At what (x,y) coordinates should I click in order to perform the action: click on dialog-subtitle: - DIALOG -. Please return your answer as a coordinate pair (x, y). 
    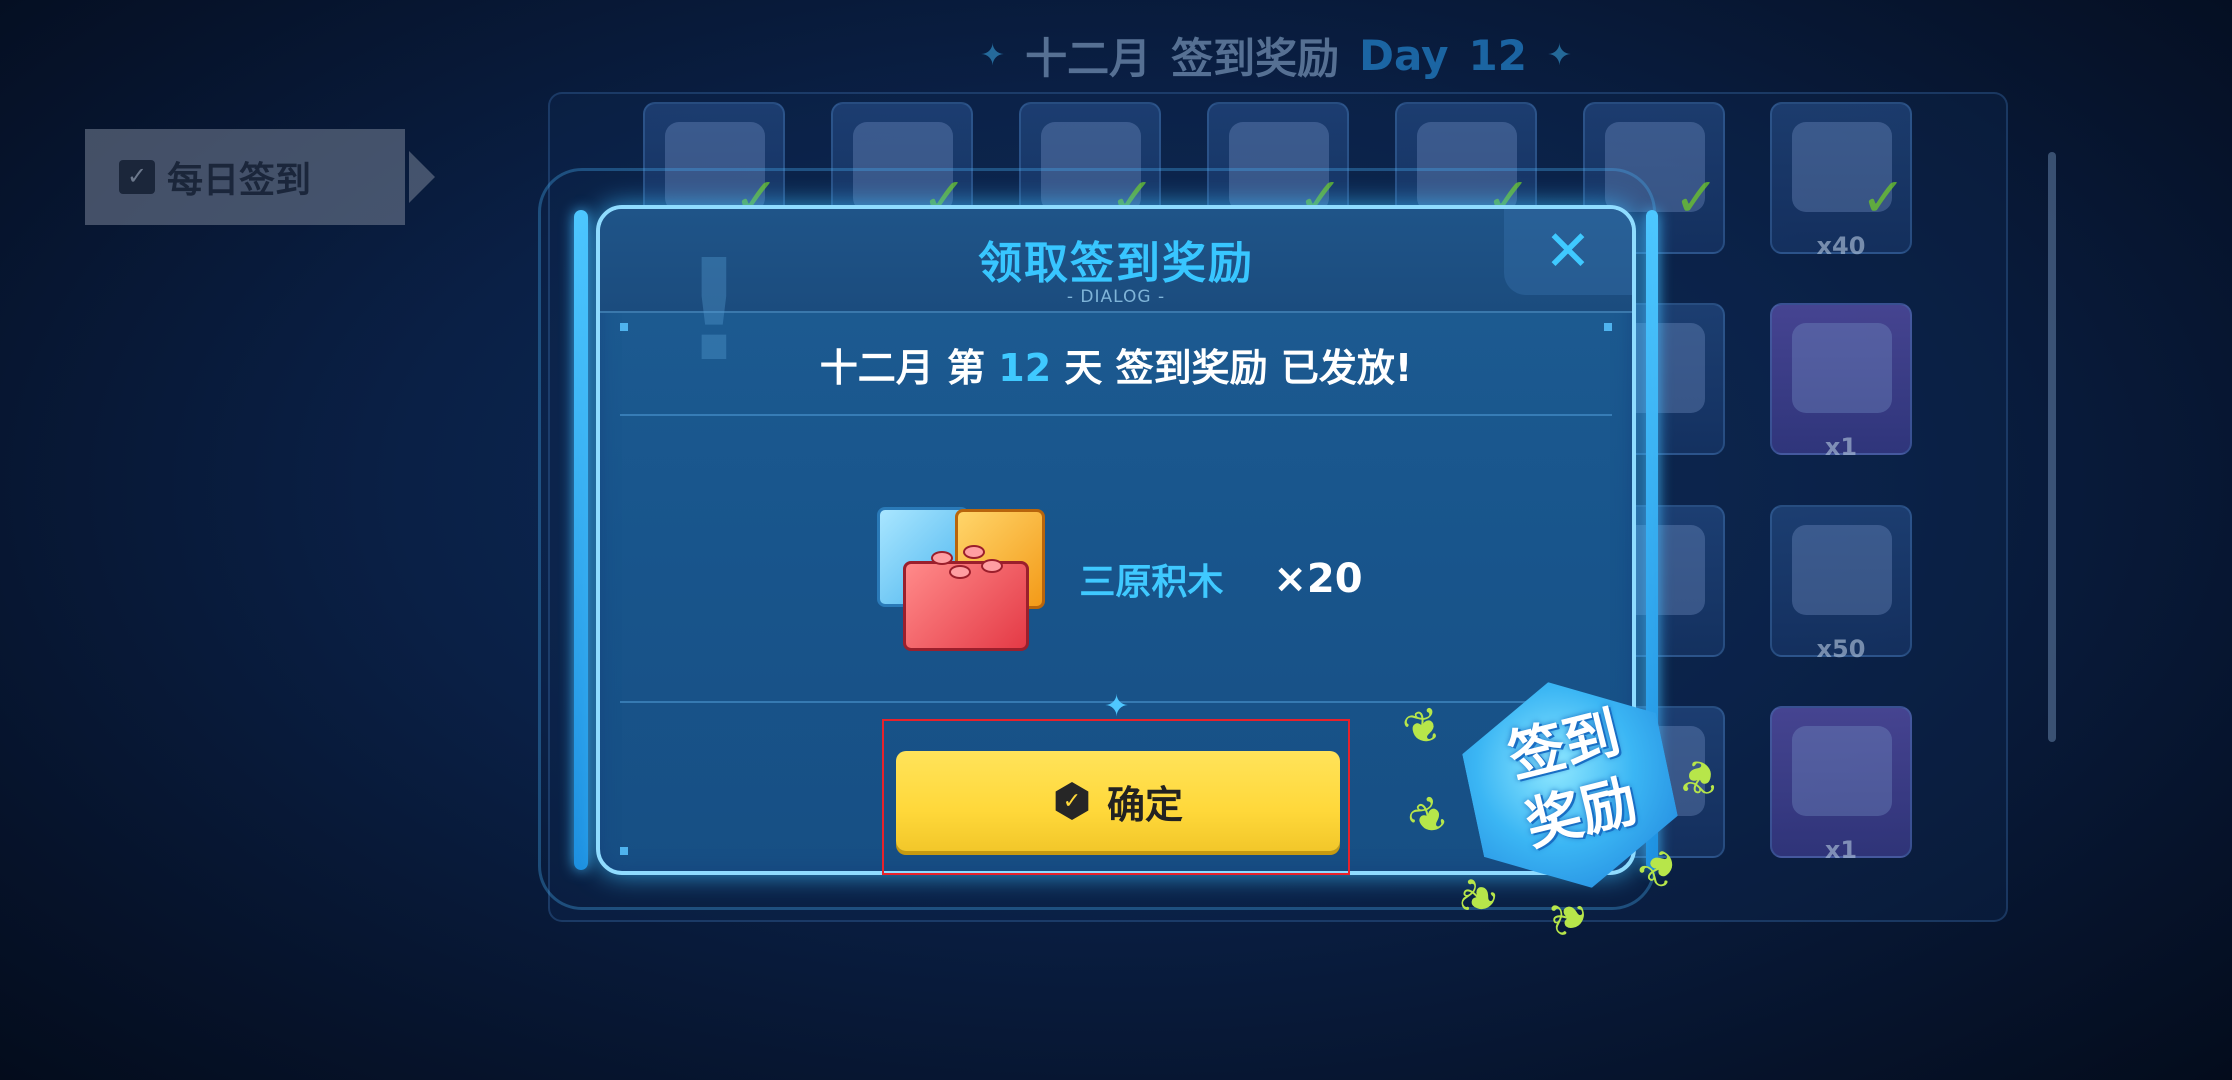
    Looking at the image, I should click on (1116, 297).